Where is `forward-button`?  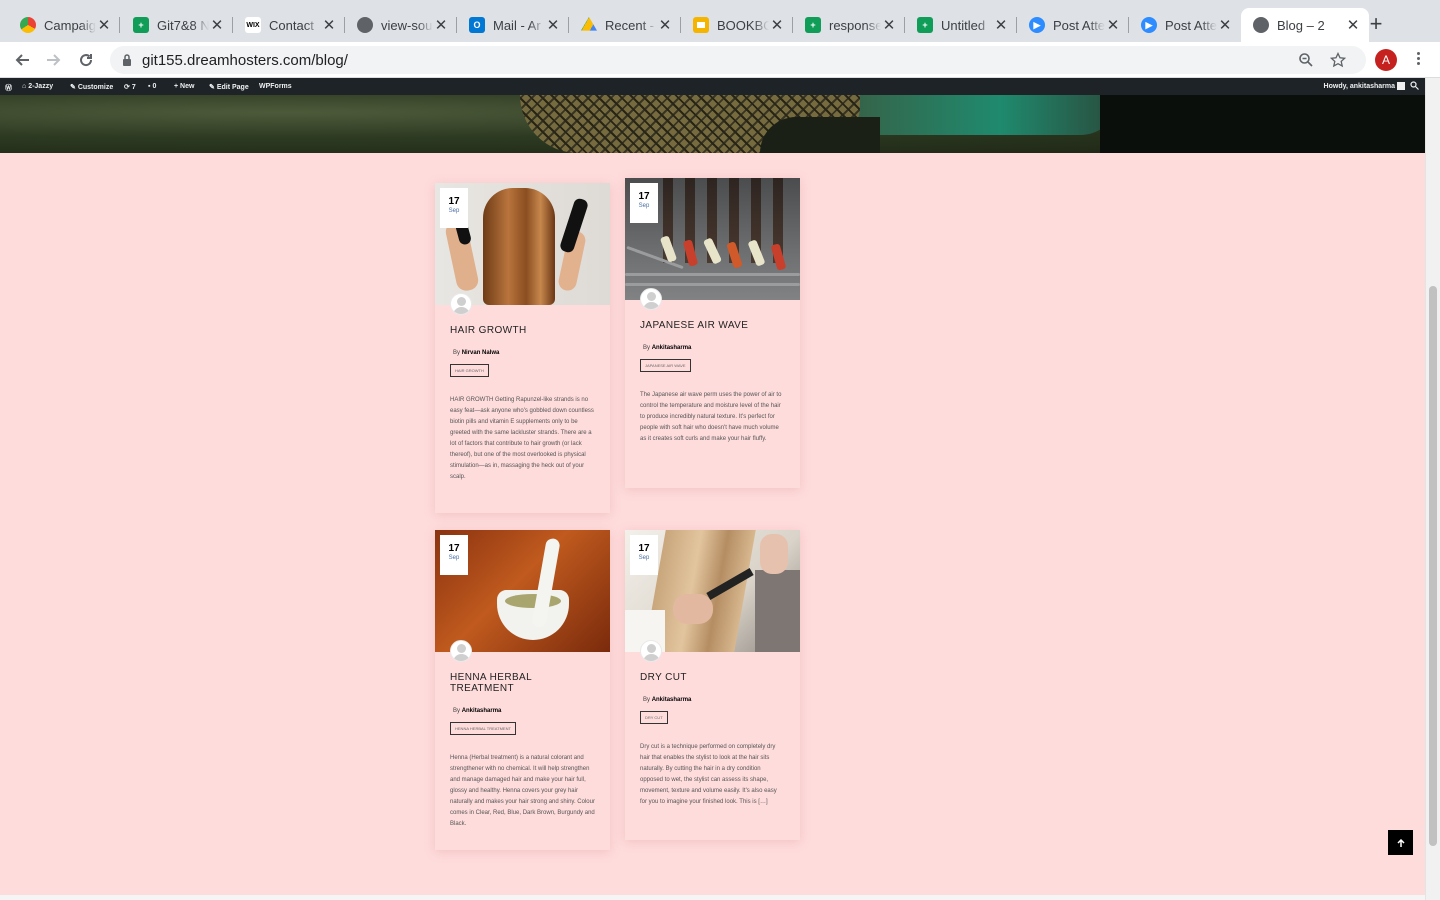
forward-button is located at coordinates (54, 60).